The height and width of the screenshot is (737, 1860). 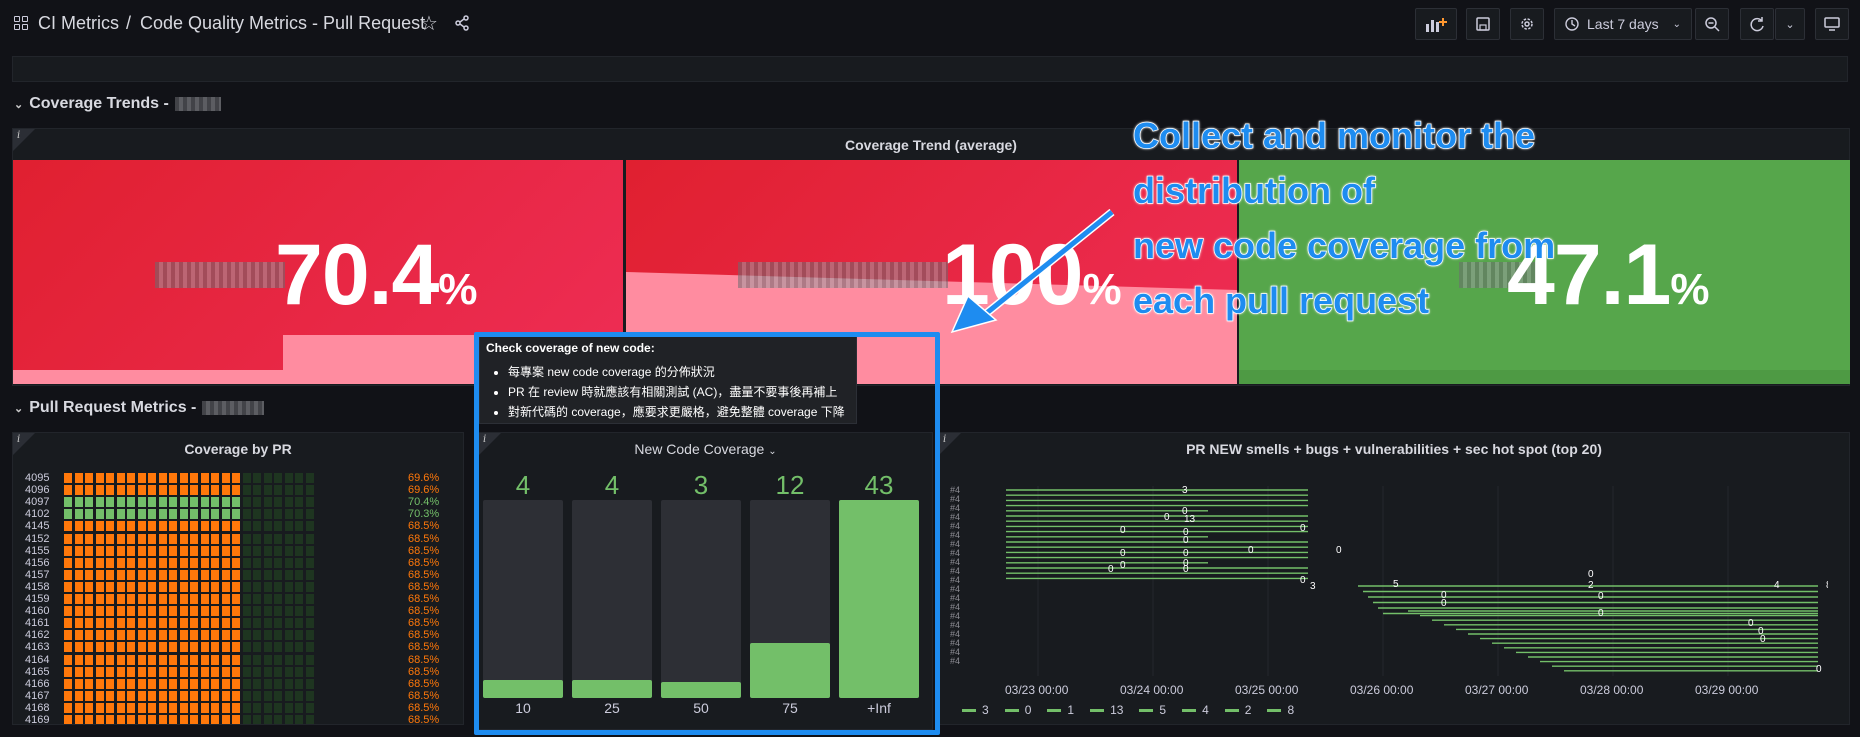 What do you see at coordinates (975, 710) in the screenshot?
I see `legend-item: 3` at bounding box center [975, 710].